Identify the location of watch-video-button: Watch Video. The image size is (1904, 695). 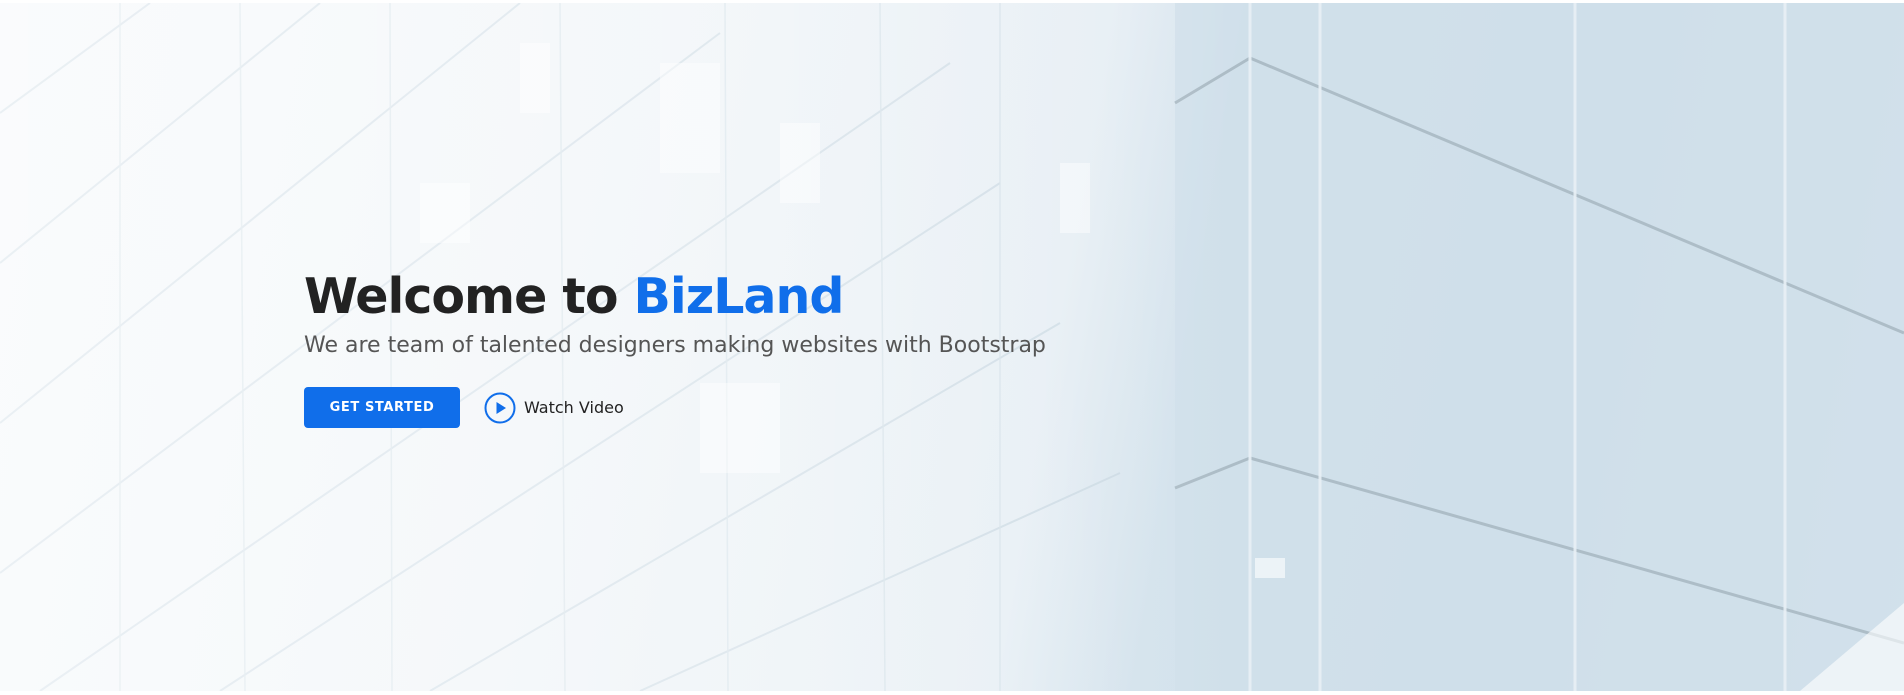
(554, 408).